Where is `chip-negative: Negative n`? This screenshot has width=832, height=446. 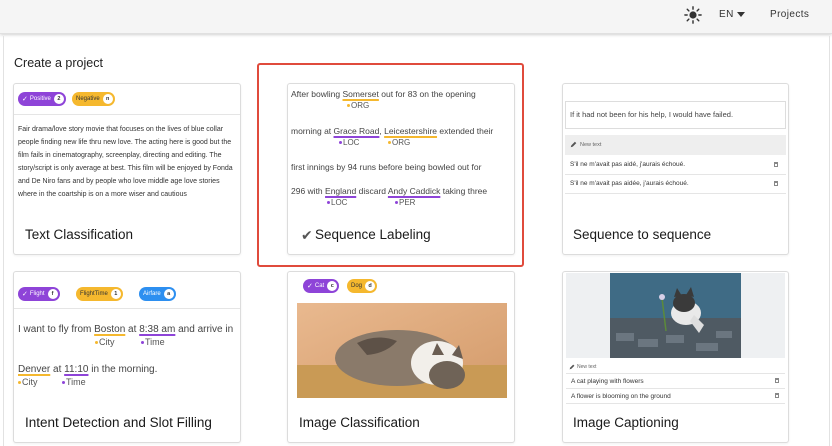 chip-negative: Negative n is located at coordinates (93, 99).